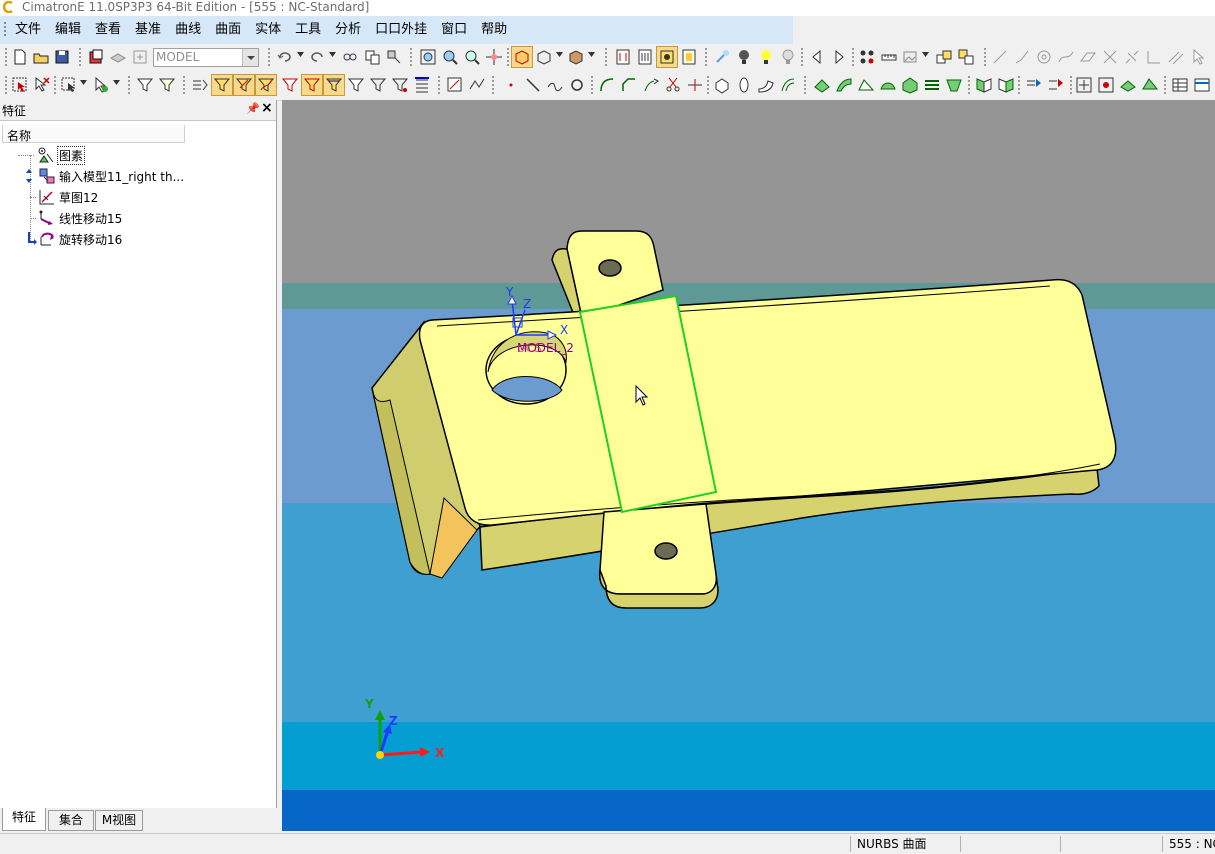  What do you see at coordinates (401, 30) in the screenshot?
I see `menu-plugin: 口口外挂` at bounding box center [401, 30].